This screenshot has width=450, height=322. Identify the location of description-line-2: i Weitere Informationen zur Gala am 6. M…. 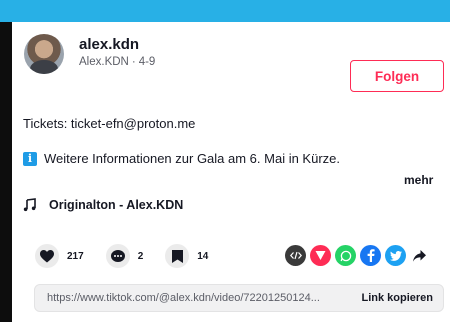
(181, 158).